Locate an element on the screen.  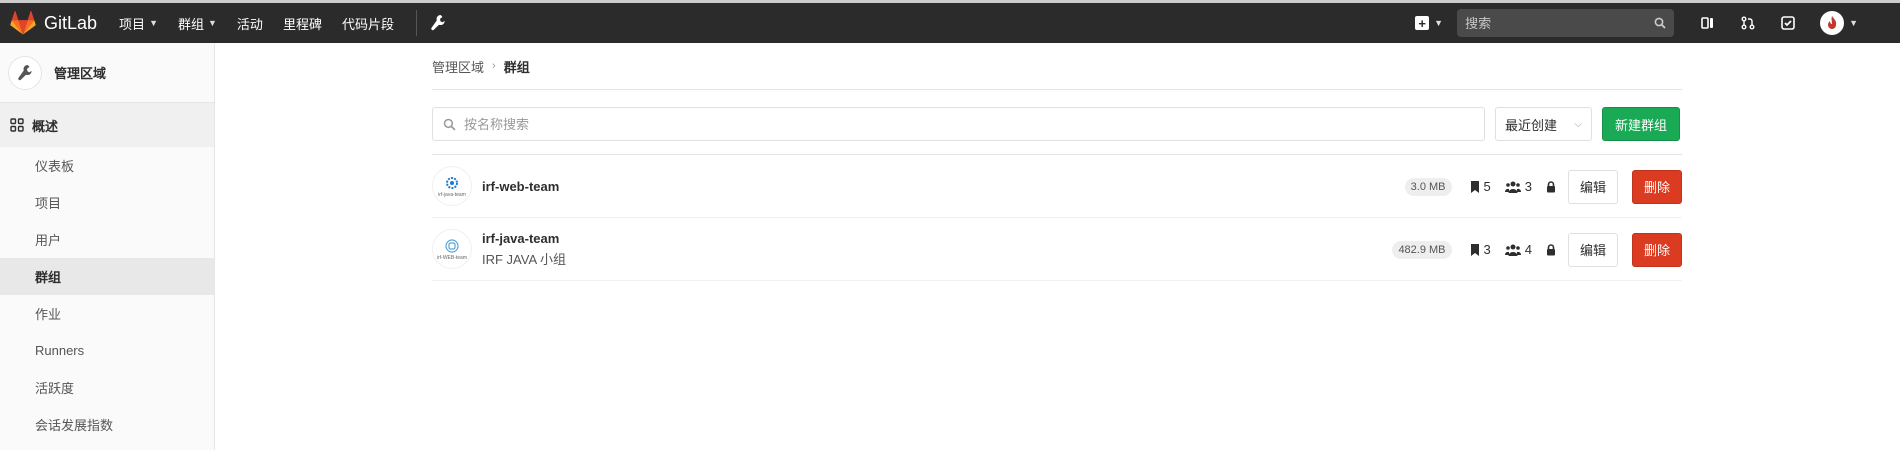
global-search is located at coordinates (1566, 23).